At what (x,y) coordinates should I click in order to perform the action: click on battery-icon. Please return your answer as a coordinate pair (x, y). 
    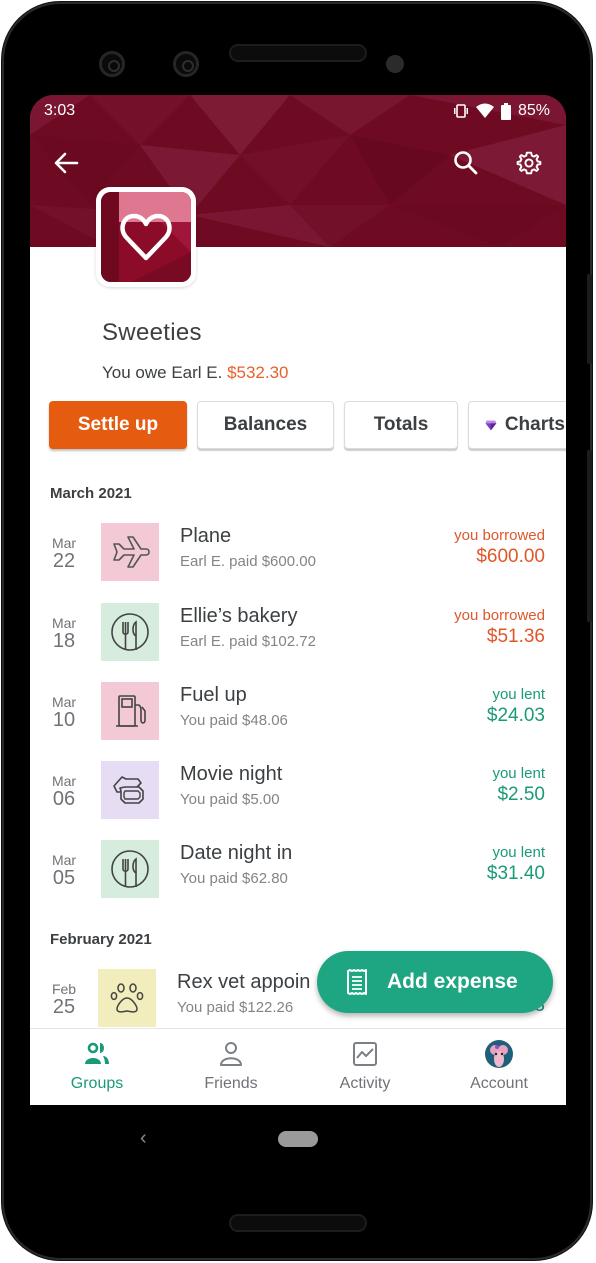
    Looking at the image, I should click on (505, 111).